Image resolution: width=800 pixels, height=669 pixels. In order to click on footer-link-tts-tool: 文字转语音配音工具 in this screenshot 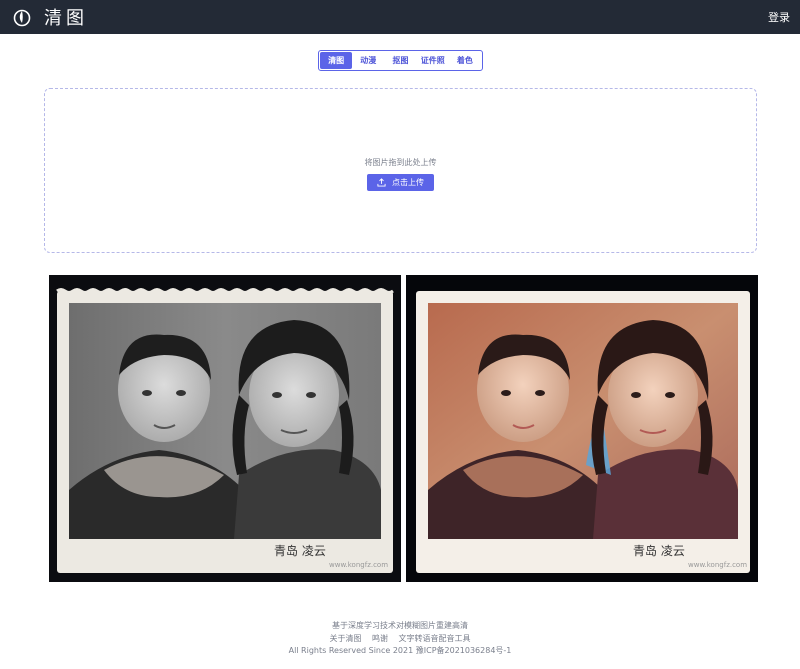, I will do `click(435, 638)`.